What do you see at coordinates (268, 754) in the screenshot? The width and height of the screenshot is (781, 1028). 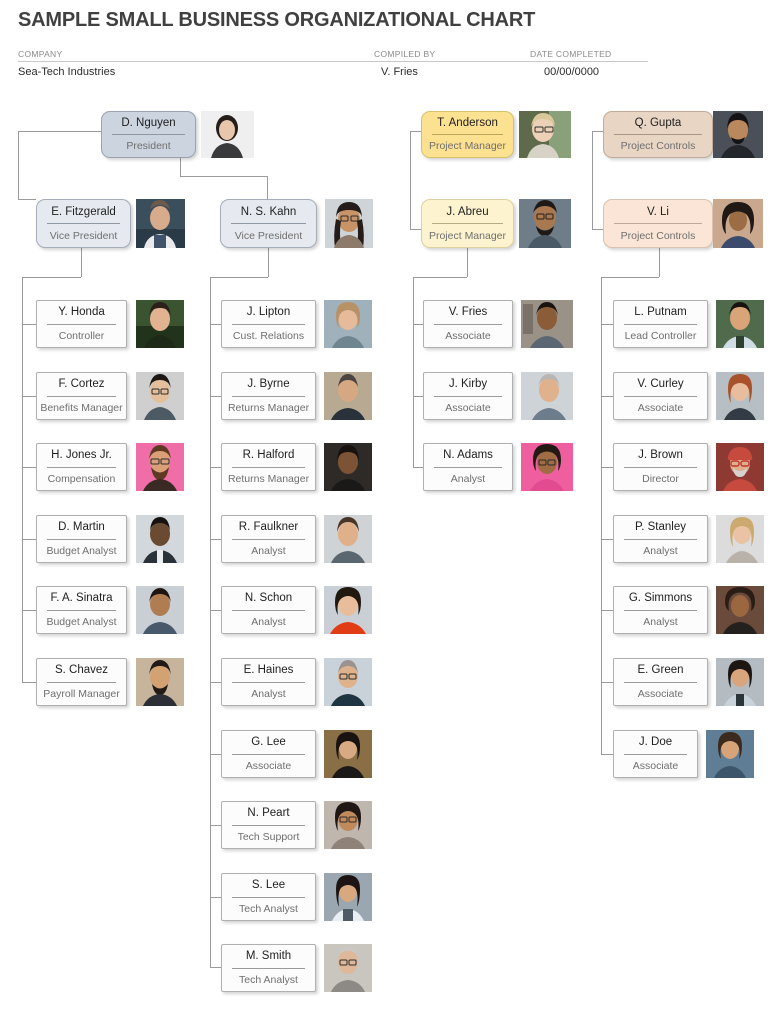 I see `node-g-lee: G. Lee Associate` at bounding box center [268, 754].